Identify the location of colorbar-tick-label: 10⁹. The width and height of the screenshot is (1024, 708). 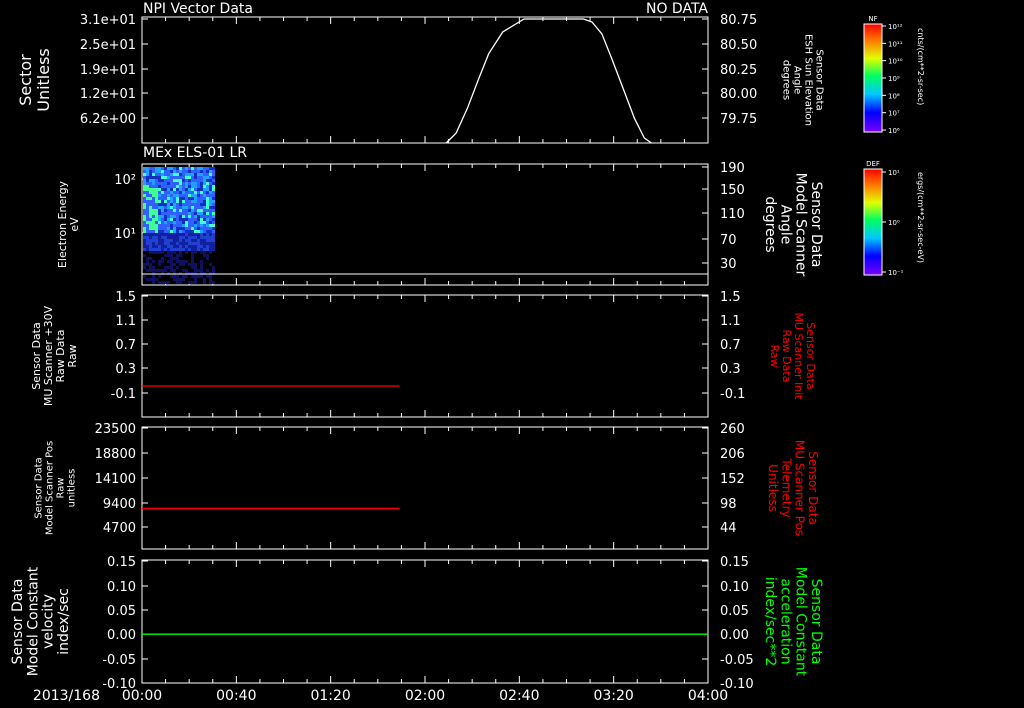
(894, 79).